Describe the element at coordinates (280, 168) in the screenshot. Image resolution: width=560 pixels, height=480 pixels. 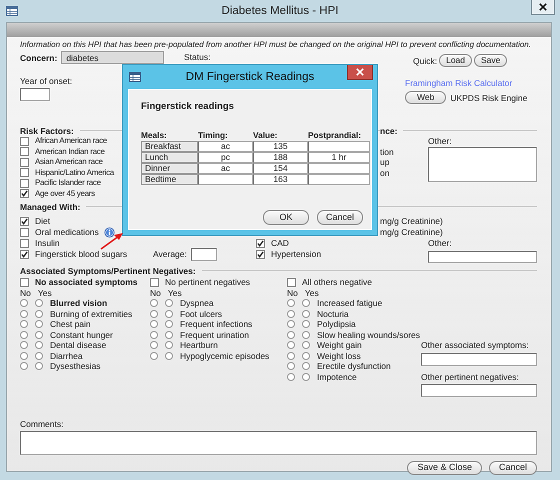
I see `value-cell: 154` at that location.